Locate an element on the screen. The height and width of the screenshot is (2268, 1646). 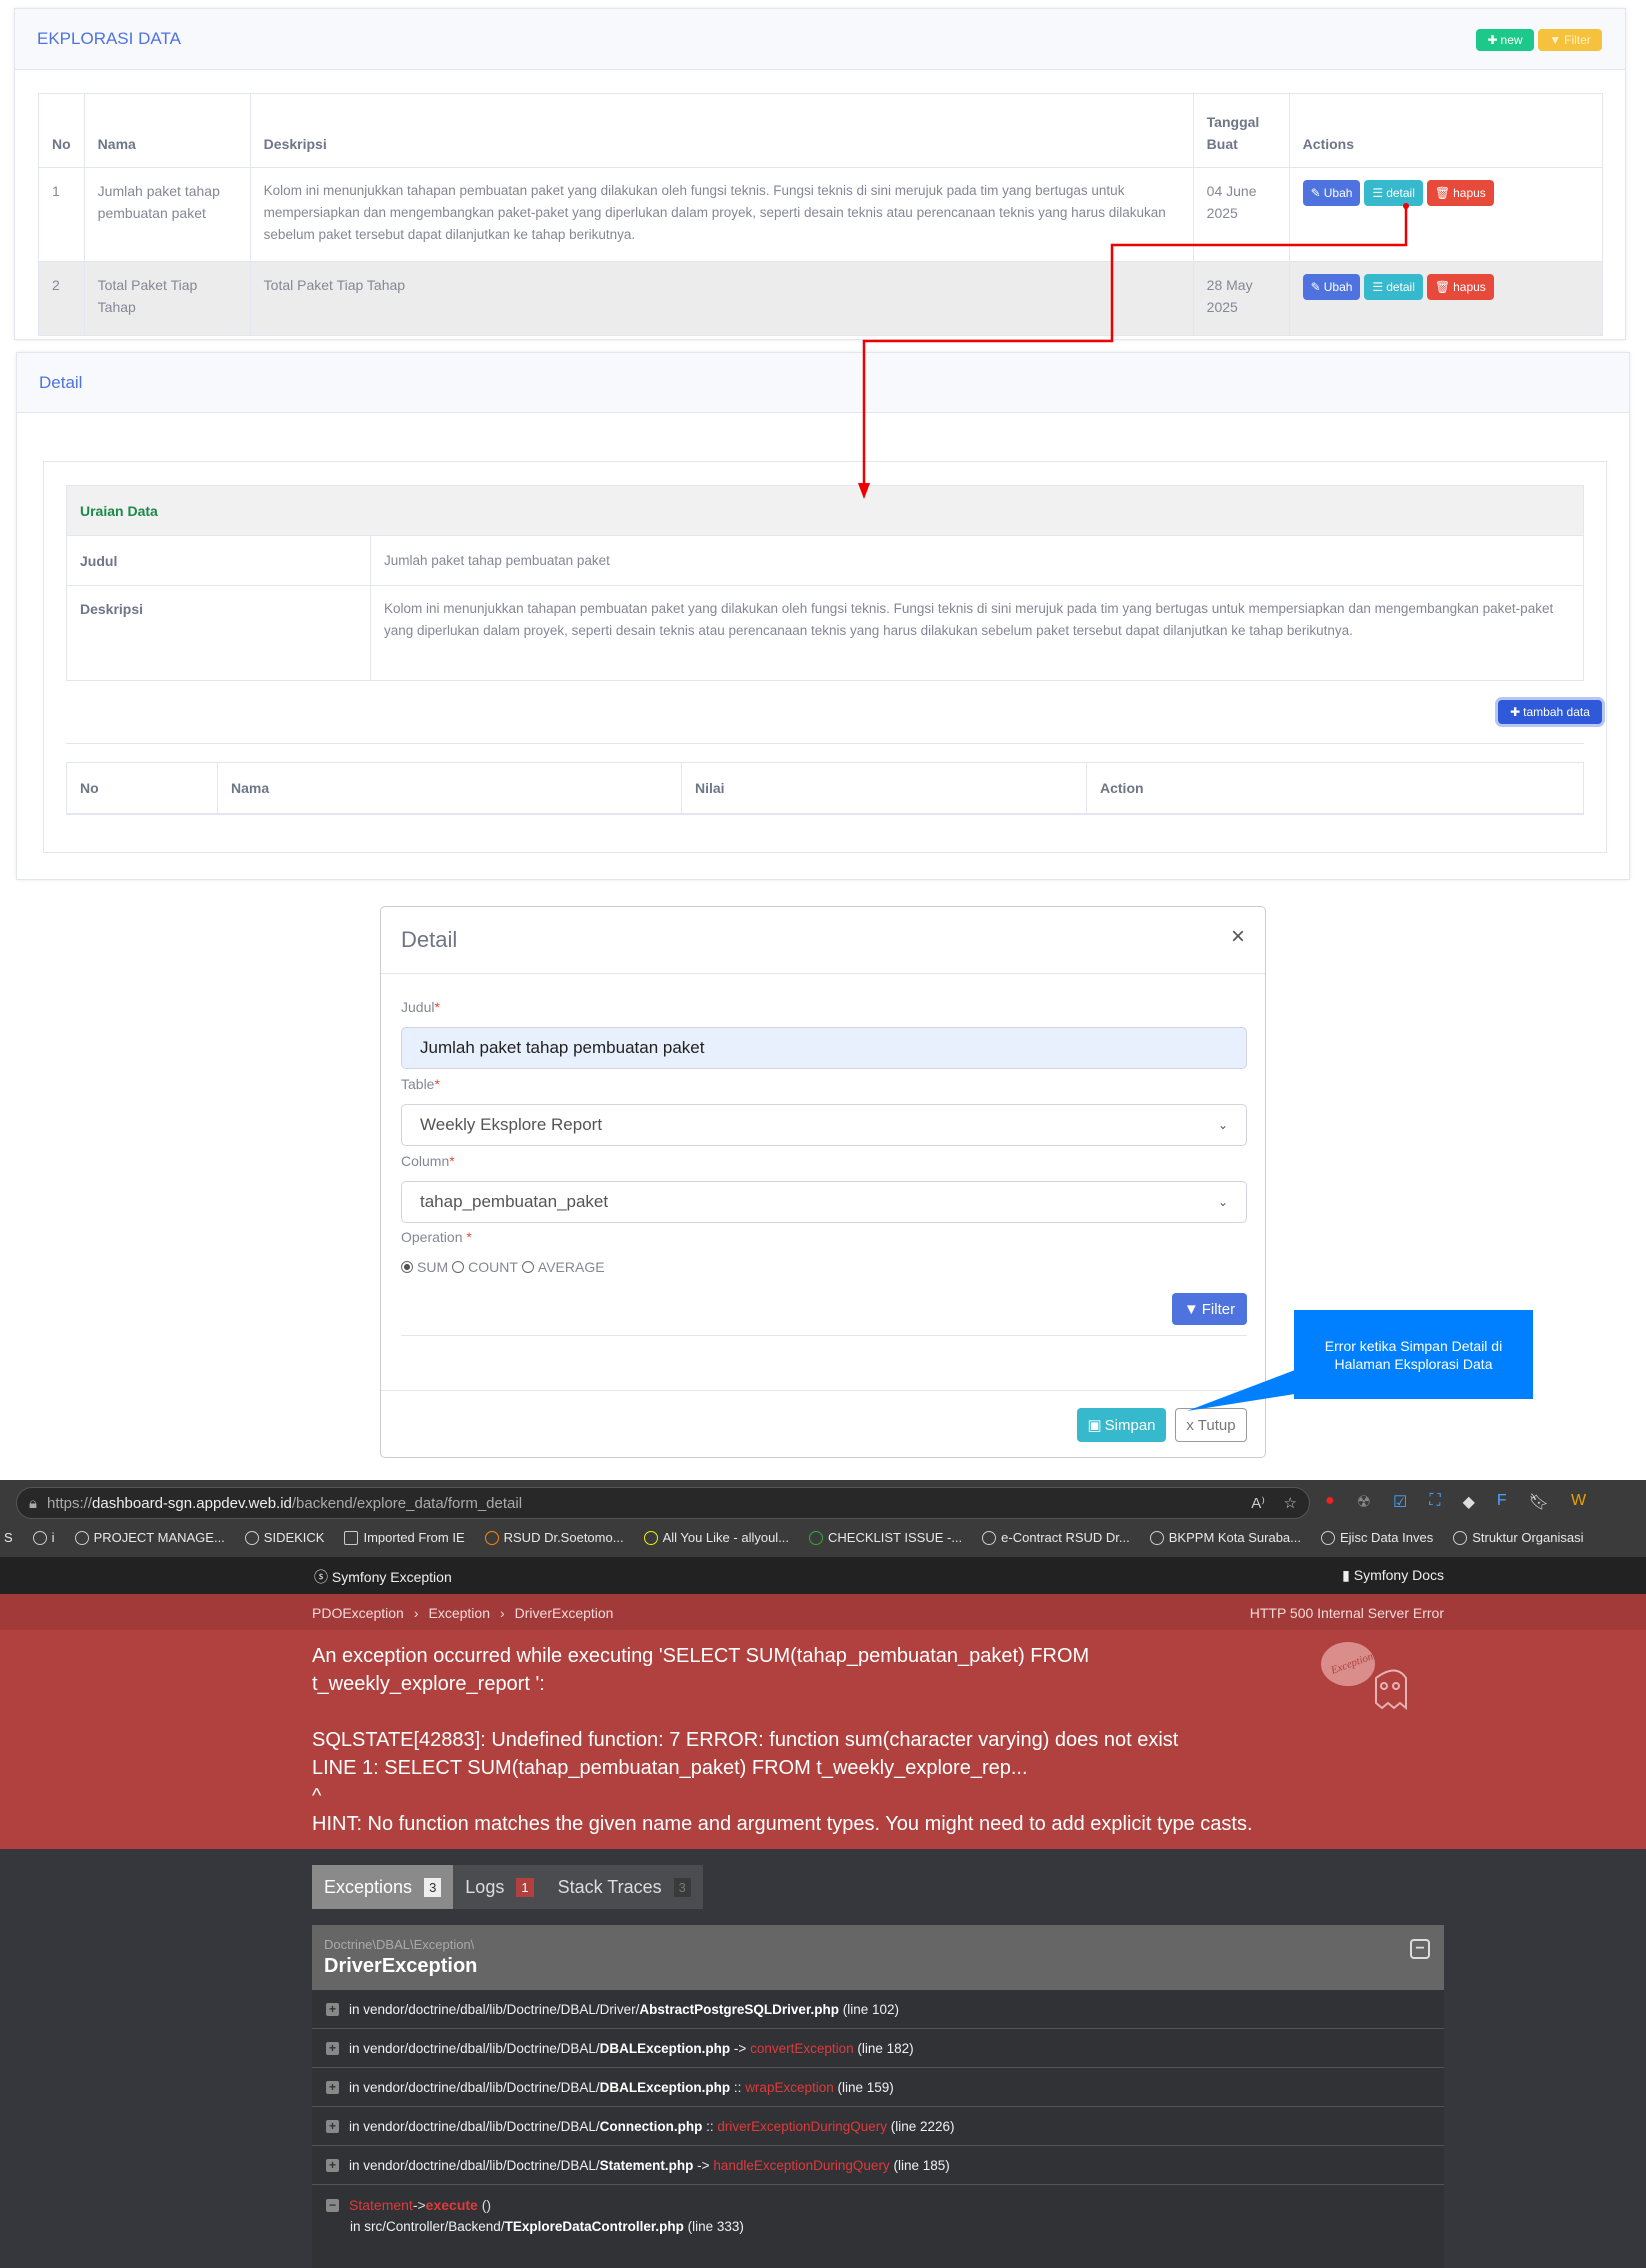
tab-exceptions: Exceptions 3 is located at coordinates (383, 1887).